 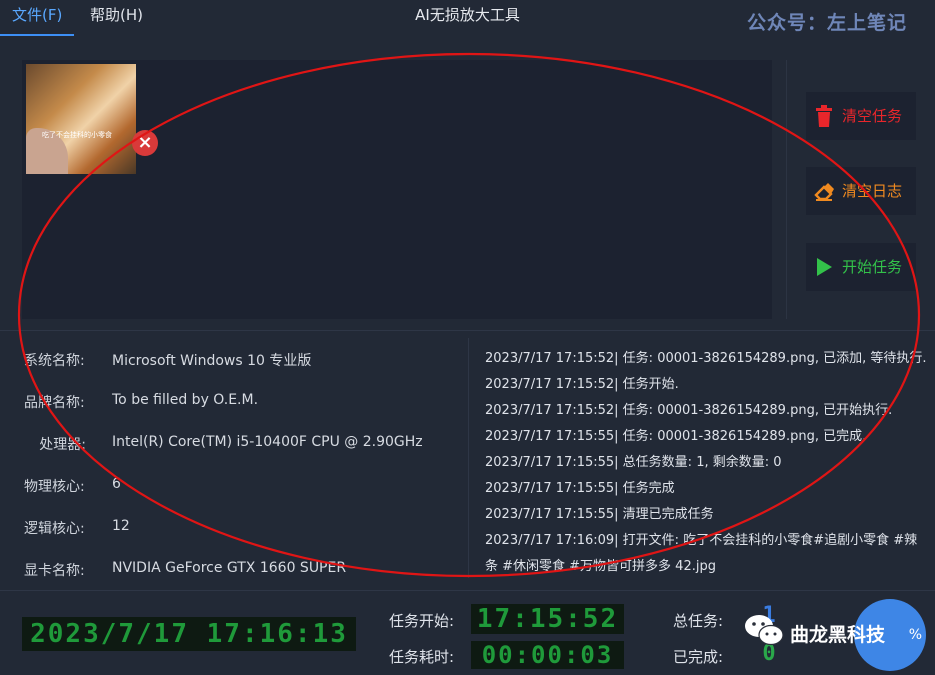 What do you see at coordinates (189, 634) in the screenshot?
I see `clock-display: 2023/7/17 17:16:13` at bounding box center [189, 634].